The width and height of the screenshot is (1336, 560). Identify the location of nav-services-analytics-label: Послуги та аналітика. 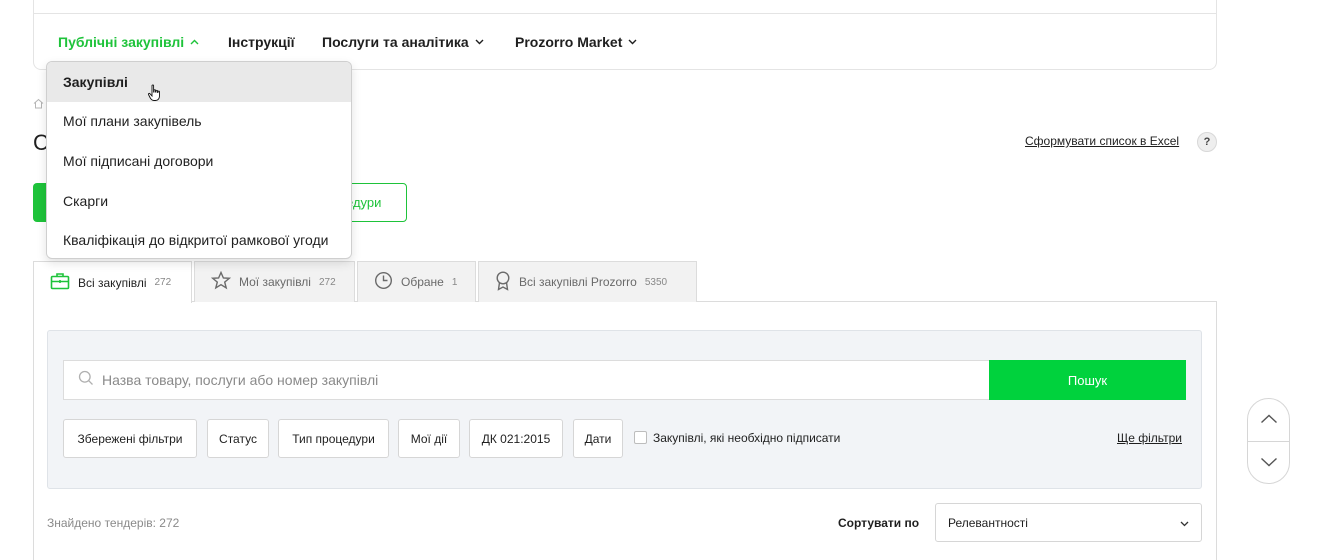
(395, 42).